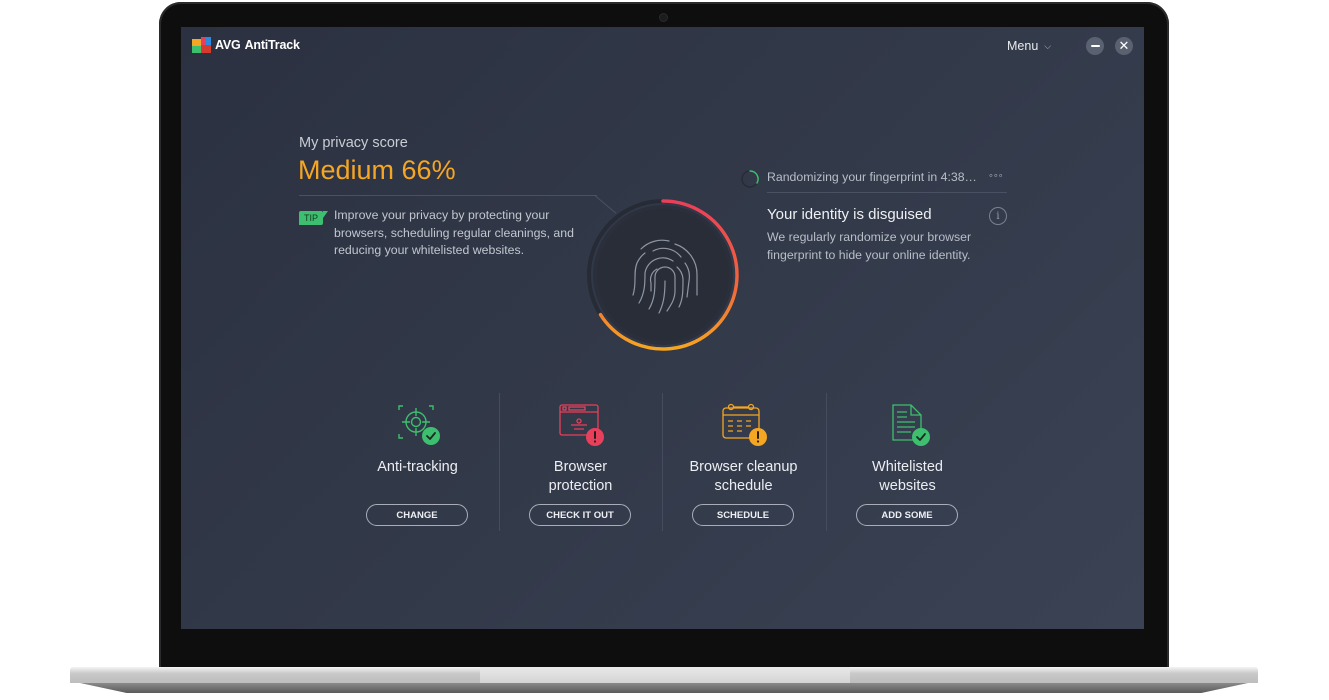 Image resolution: width=1329 pixels, height=700 pixels. I want to click on card-browser-protection: Browser protection CHECK IT OUT, so click(580, 462).